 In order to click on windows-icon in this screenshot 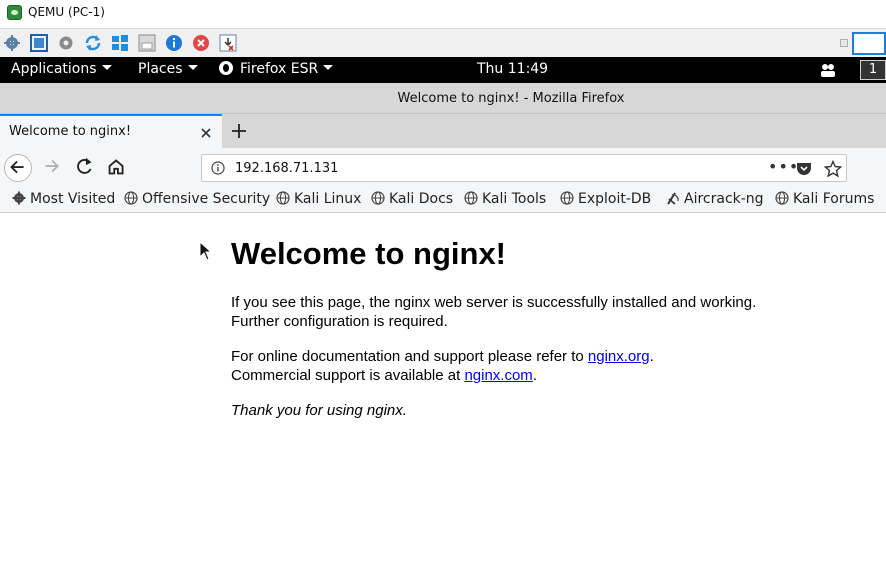, I will do `click(120, 43)`.